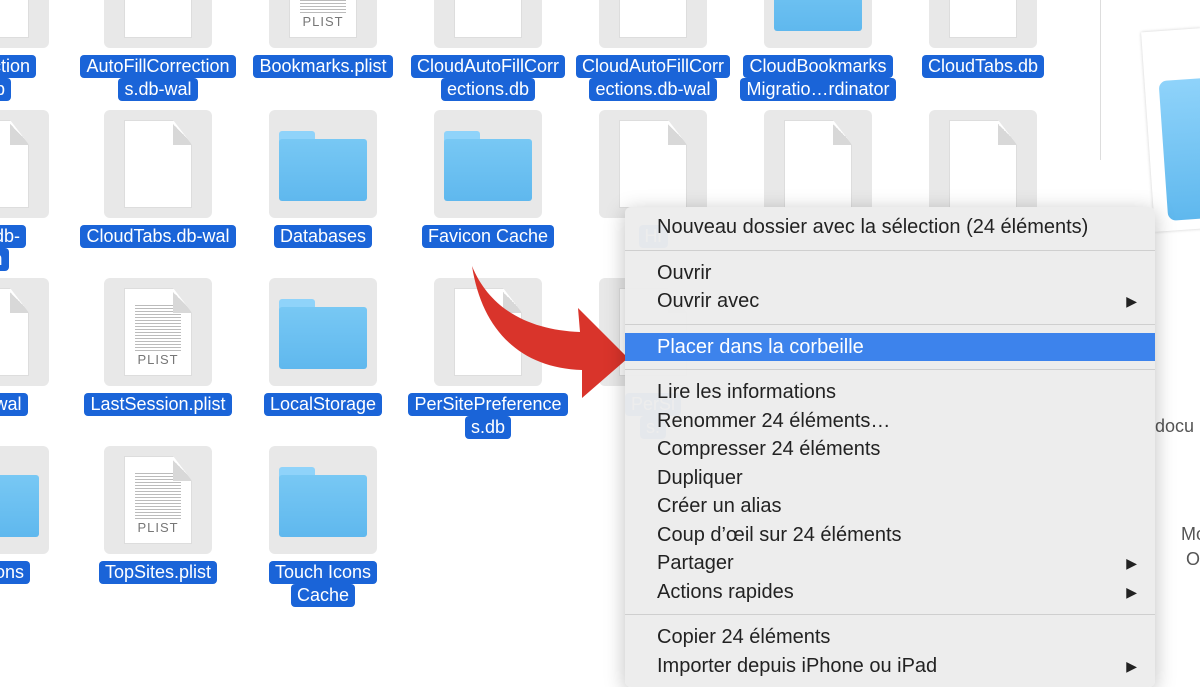 This screenshot has width=1200, height=687. I want to click on file-label-line: Bookmarks.plist, so click(323, 66).